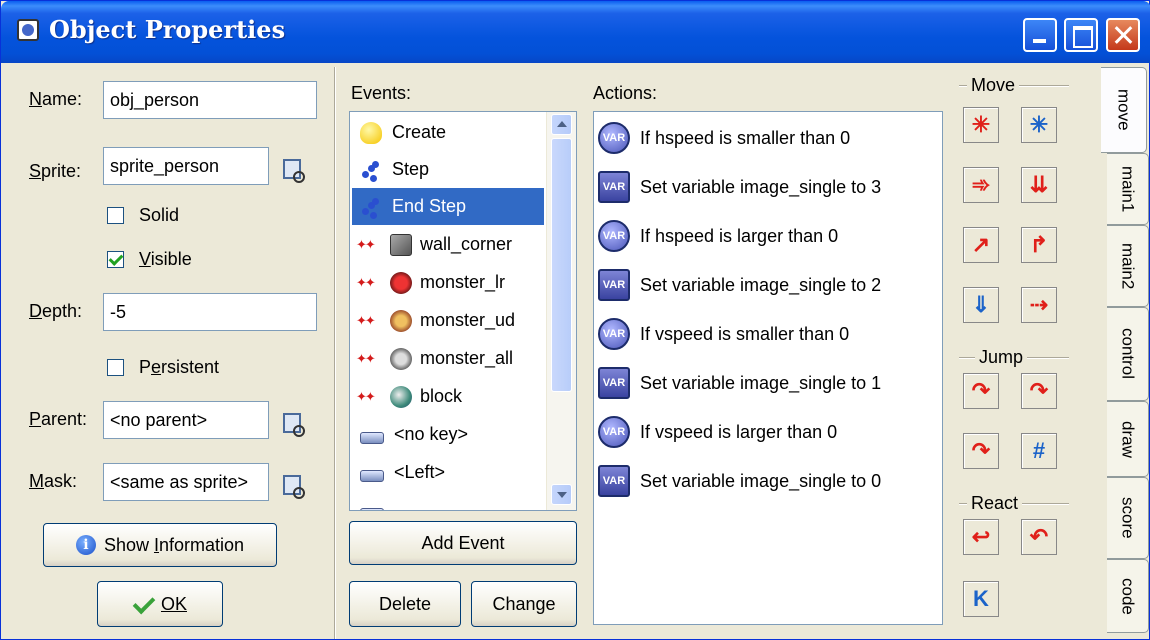 The image size is (1150, 640). I want to click on event-label: wall_corner, so click(466, 244).